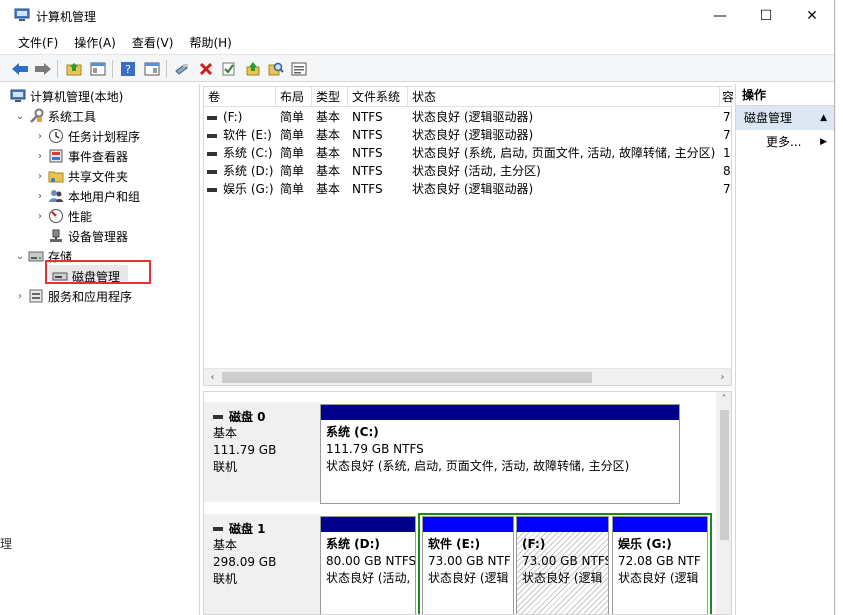 This screenshot has width=843, height=615. What do you see at coordinates (785, 95) in the screenshot?
I see `actions-header: 操作` at bounding box center [785, 95].